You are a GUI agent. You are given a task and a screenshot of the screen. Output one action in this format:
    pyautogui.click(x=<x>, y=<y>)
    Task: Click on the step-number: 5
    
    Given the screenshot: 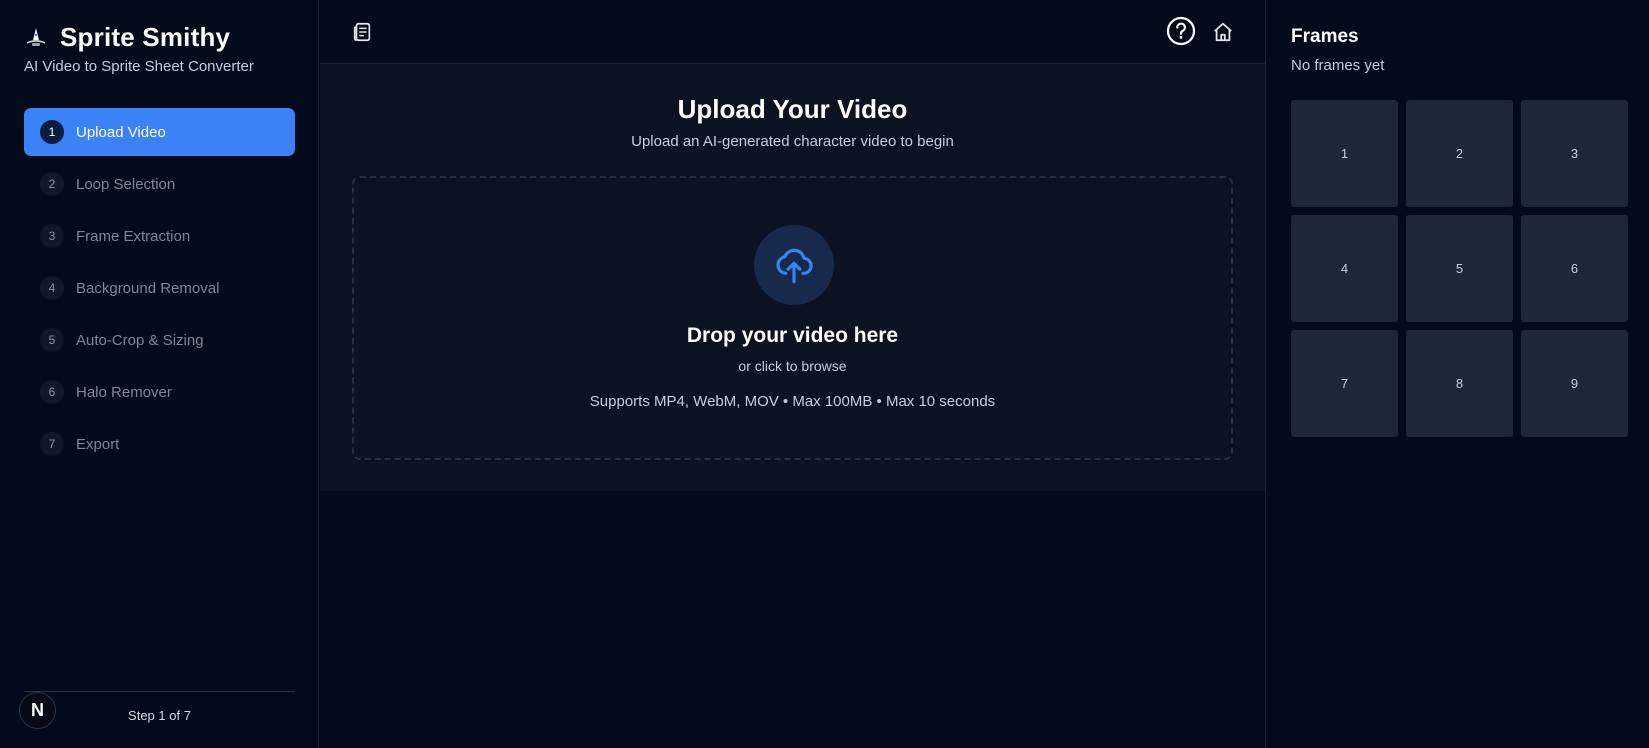 What is the action you would take?
    pyautogui.click(x=52, y=340)
    